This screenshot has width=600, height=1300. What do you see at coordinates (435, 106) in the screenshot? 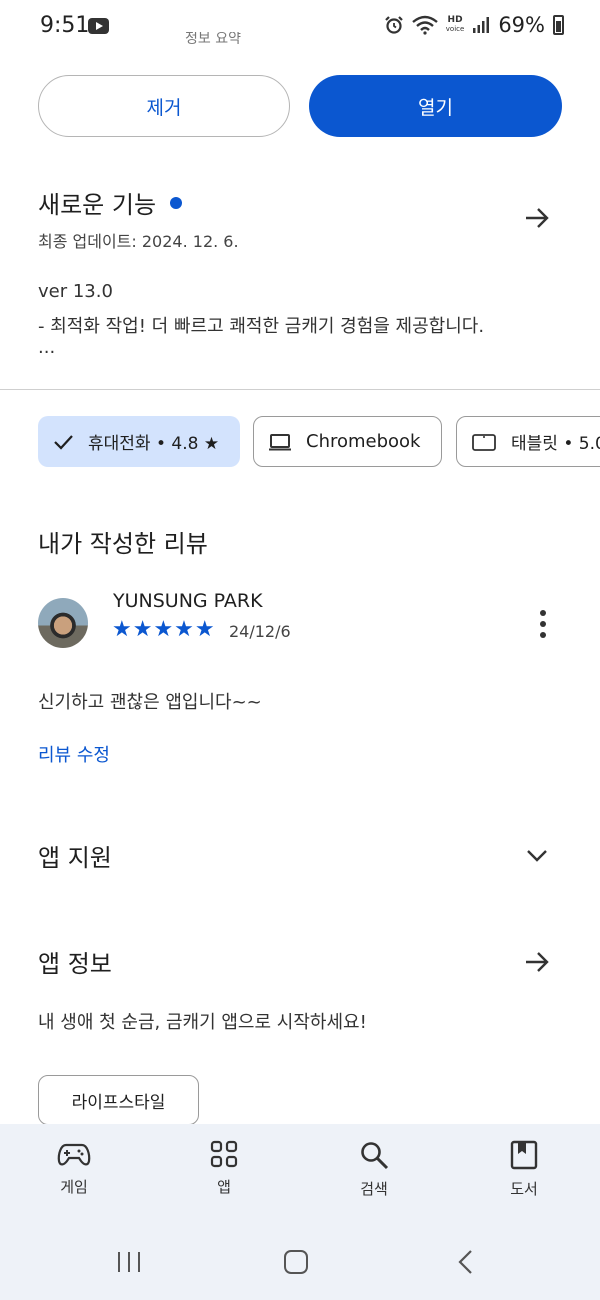
I see `open-button: 열기` at bounding box center [435, 106].